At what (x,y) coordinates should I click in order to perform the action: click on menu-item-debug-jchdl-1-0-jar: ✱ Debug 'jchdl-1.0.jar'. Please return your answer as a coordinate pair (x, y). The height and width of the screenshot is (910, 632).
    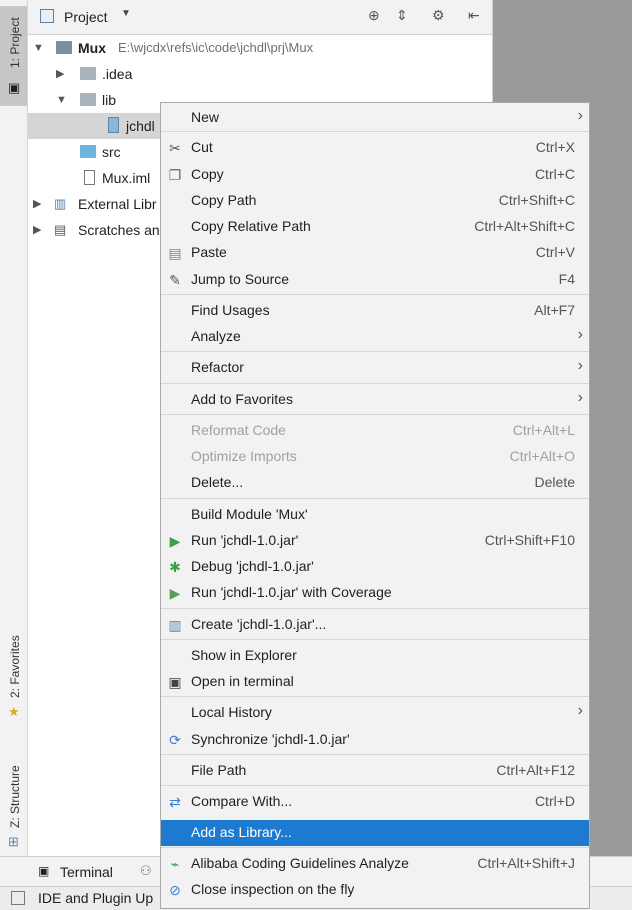
    Looking at the image, I should click on (375, 567).